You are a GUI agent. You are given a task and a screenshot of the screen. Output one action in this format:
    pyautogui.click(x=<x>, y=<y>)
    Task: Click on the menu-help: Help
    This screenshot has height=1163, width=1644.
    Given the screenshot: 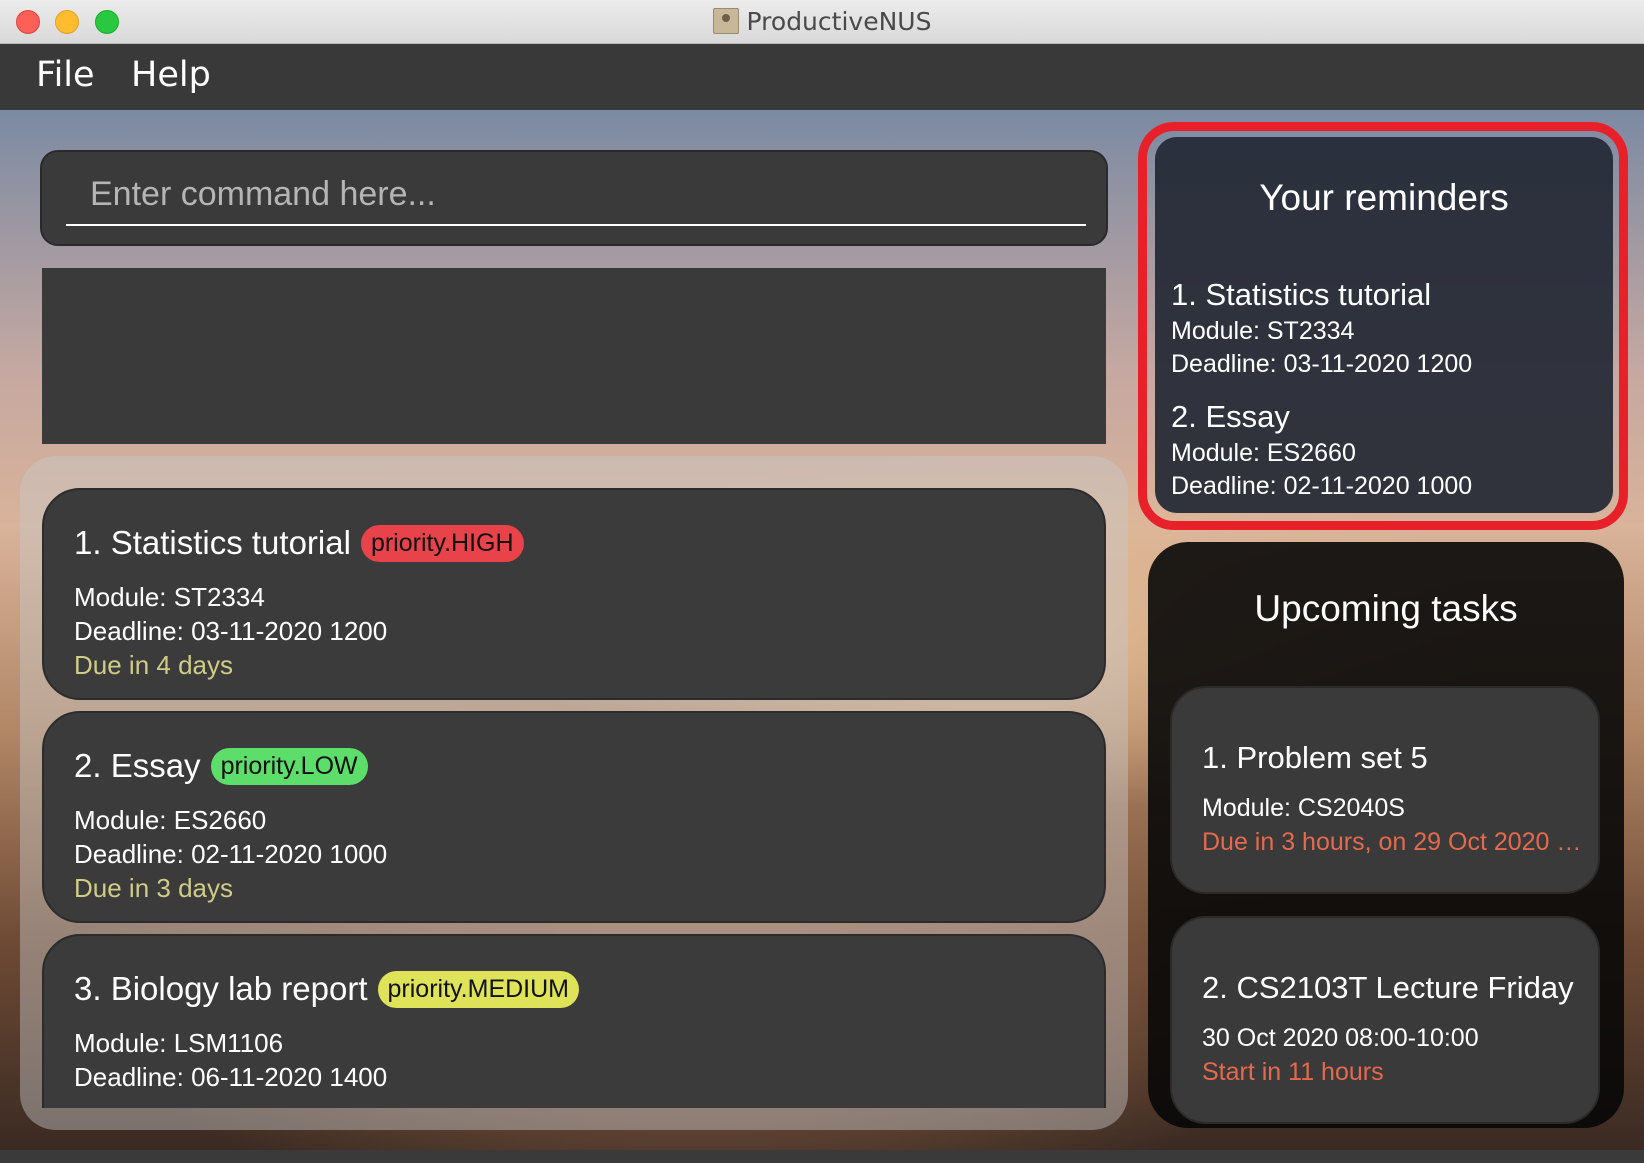 What is the action you would take?
    pyautogui.click(x=171, y=75)
    